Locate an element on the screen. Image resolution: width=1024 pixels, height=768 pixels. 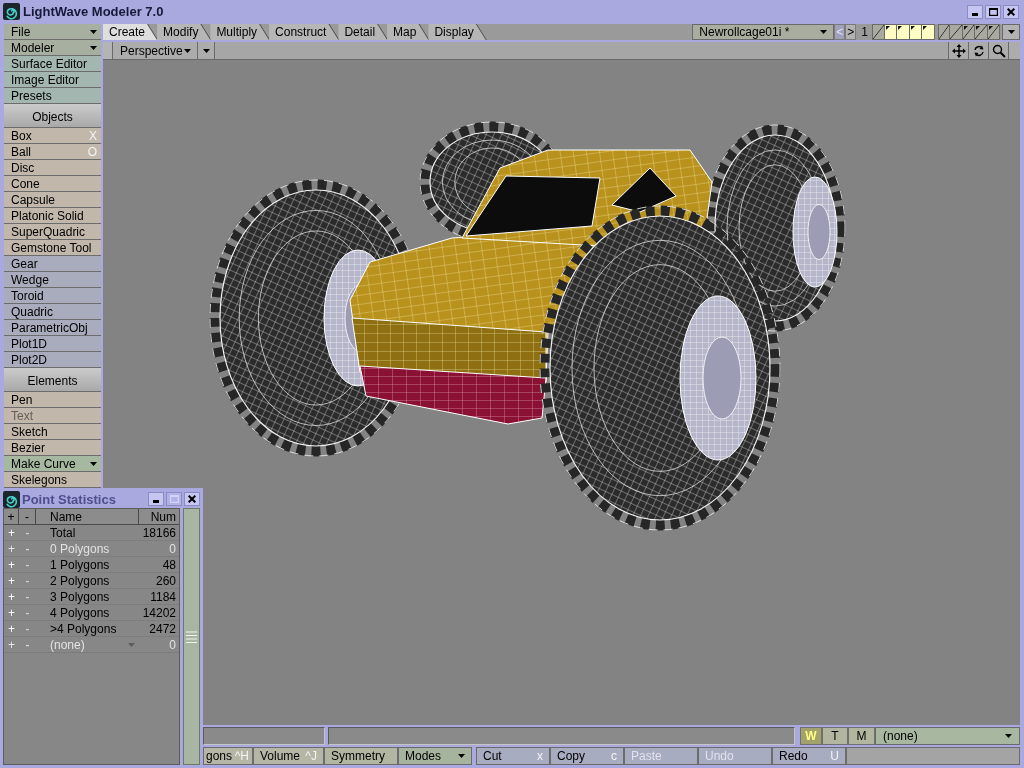
tool-button: ParametricObj is located at coordinates (52, 328).